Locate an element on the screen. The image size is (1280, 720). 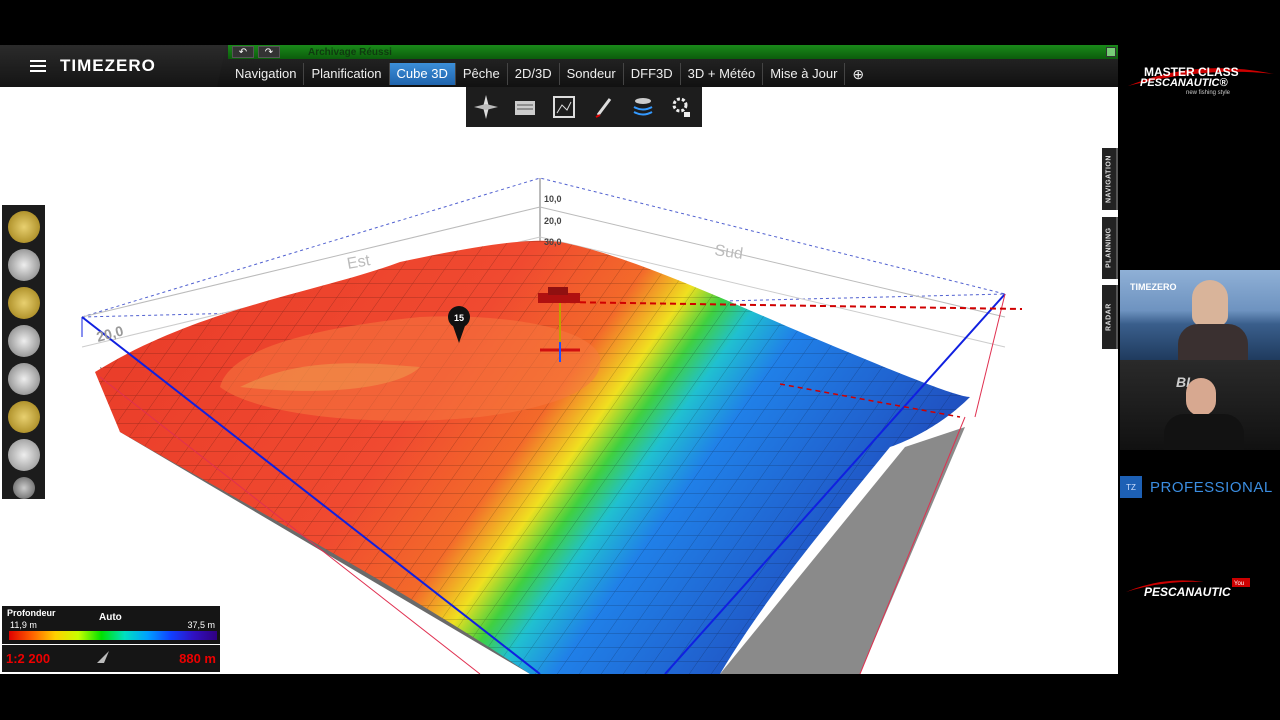
tab-peche: Pêche is located at coordinates (482, 74).